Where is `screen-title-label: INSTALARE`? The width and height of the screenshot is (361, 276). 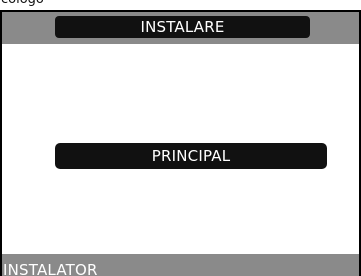 screen-title-label: INSTALARE is located at coordinates (182, 27).